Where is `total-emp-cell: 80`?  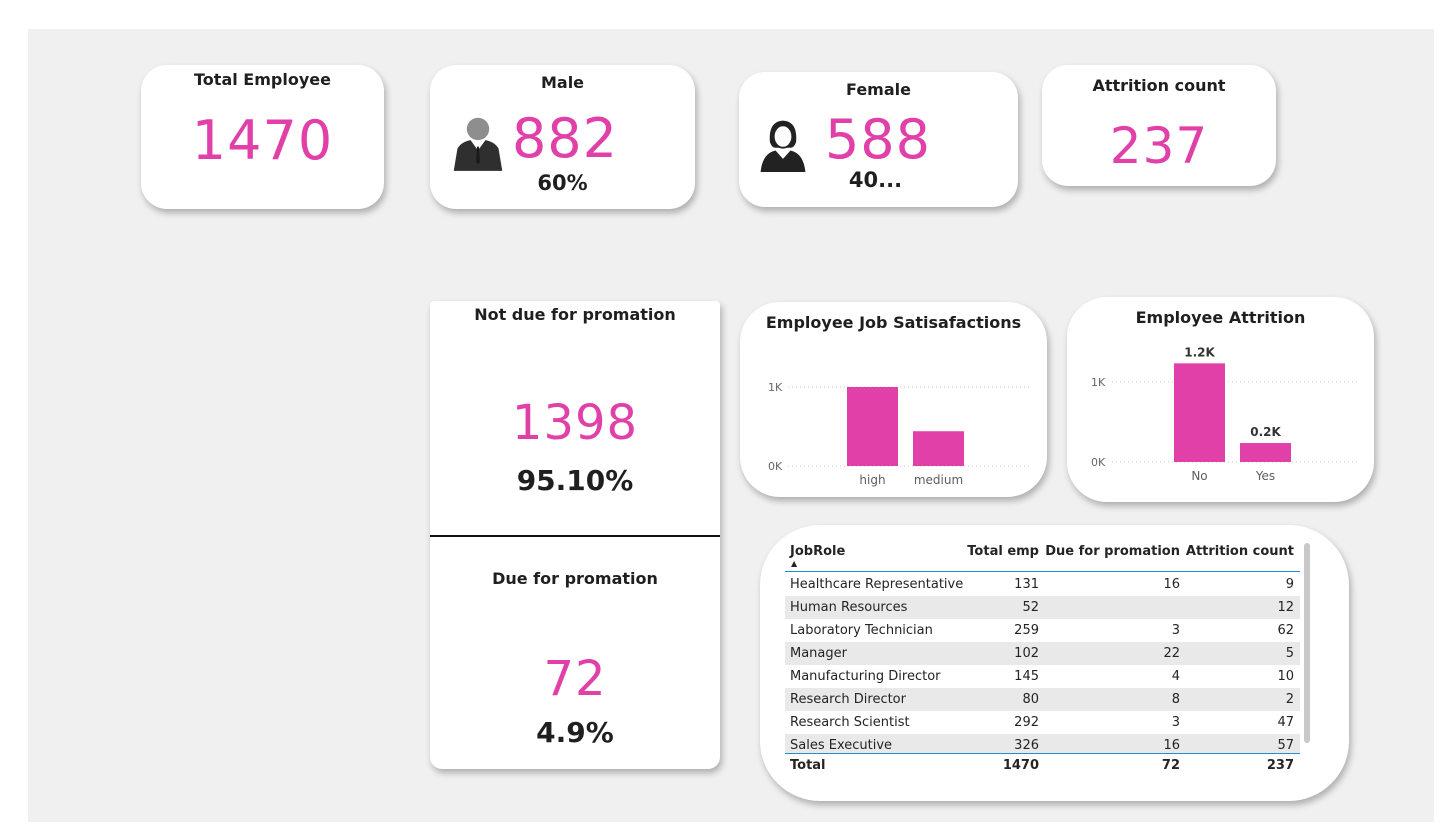 total-emp-cell: 80 is located at coordinates (1030, 699).